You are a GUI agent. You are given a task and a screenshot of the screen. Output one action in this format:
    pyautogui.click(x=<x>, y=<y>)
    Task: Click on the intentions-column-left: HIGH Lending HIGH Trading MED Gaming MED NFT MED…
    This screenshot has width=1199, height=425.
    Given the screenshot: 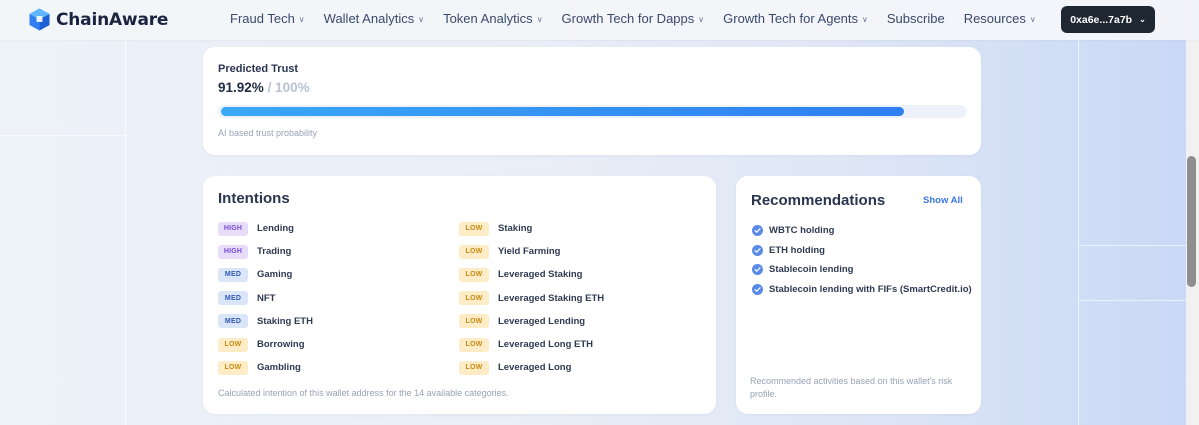 What is the action you would take?
    pyautogui.click(x=265, y=298)
    